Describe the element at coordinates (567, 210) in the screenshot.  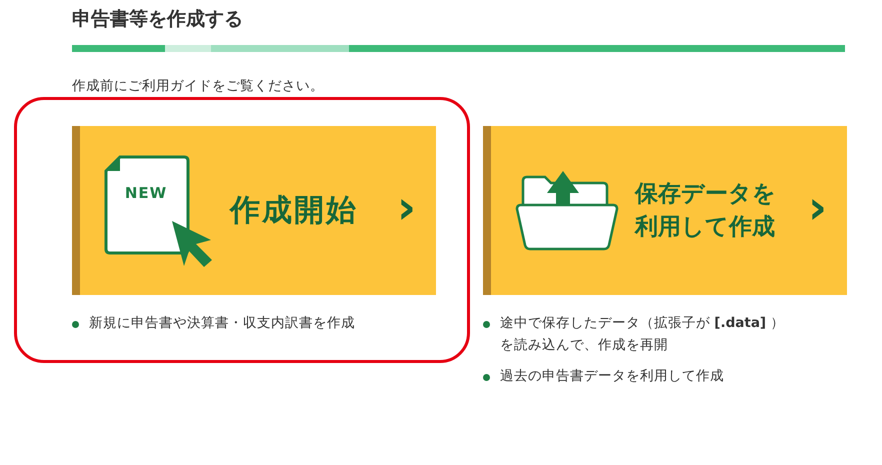
I see `folder-upload-icon` at that location.